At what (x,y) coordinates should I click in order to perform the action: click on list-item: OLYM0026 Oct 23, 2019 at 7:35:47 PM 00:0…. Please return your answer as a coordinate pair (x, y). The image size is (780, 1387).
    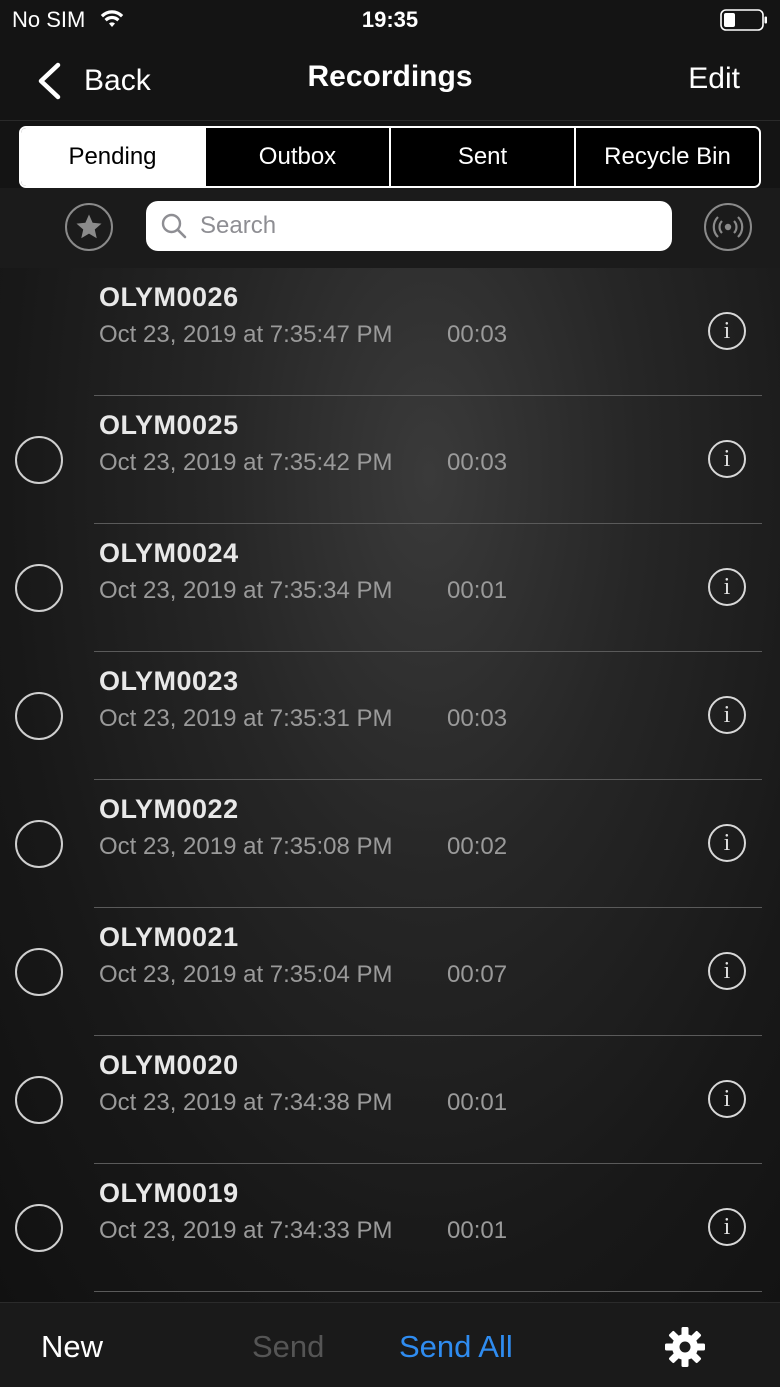
    Looking at the image, I should click on (390, 332).